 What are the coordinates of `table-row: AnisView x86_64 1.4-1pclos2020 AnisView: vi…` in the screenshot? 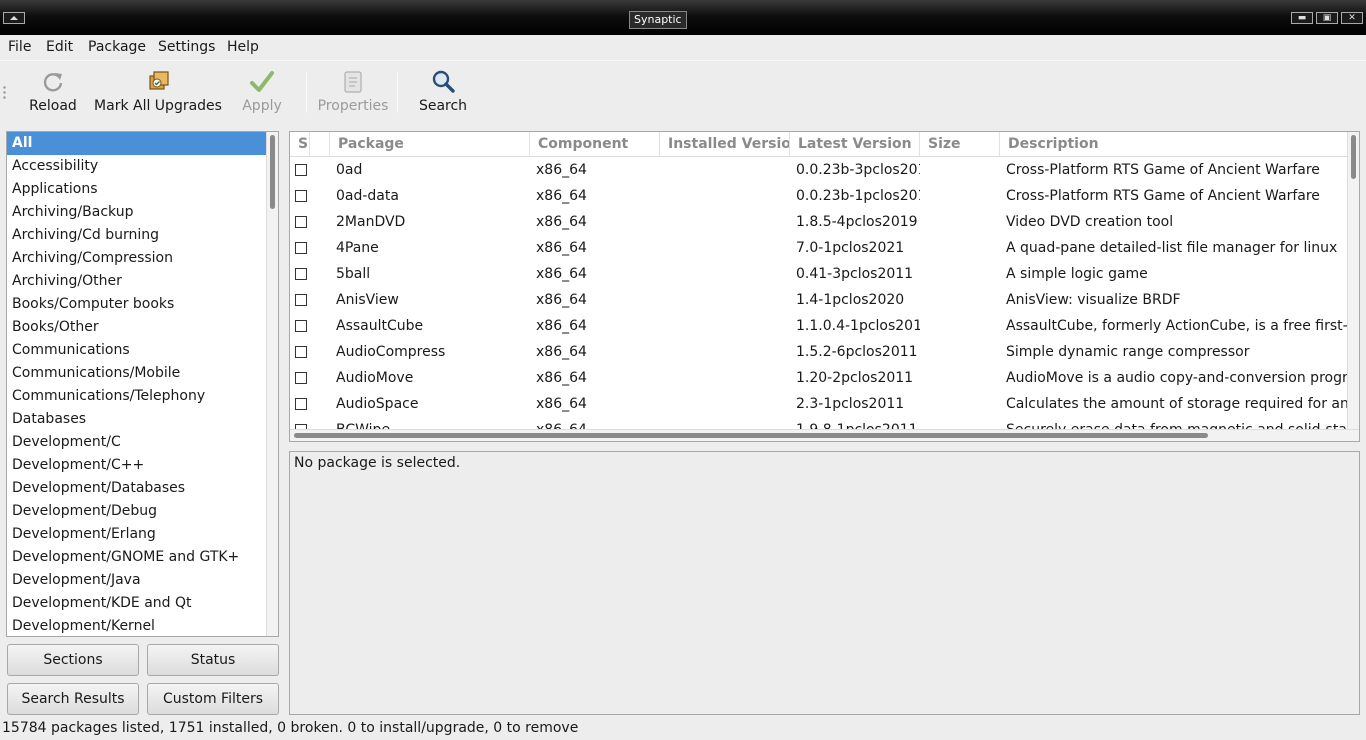 It's located at (819, 300).